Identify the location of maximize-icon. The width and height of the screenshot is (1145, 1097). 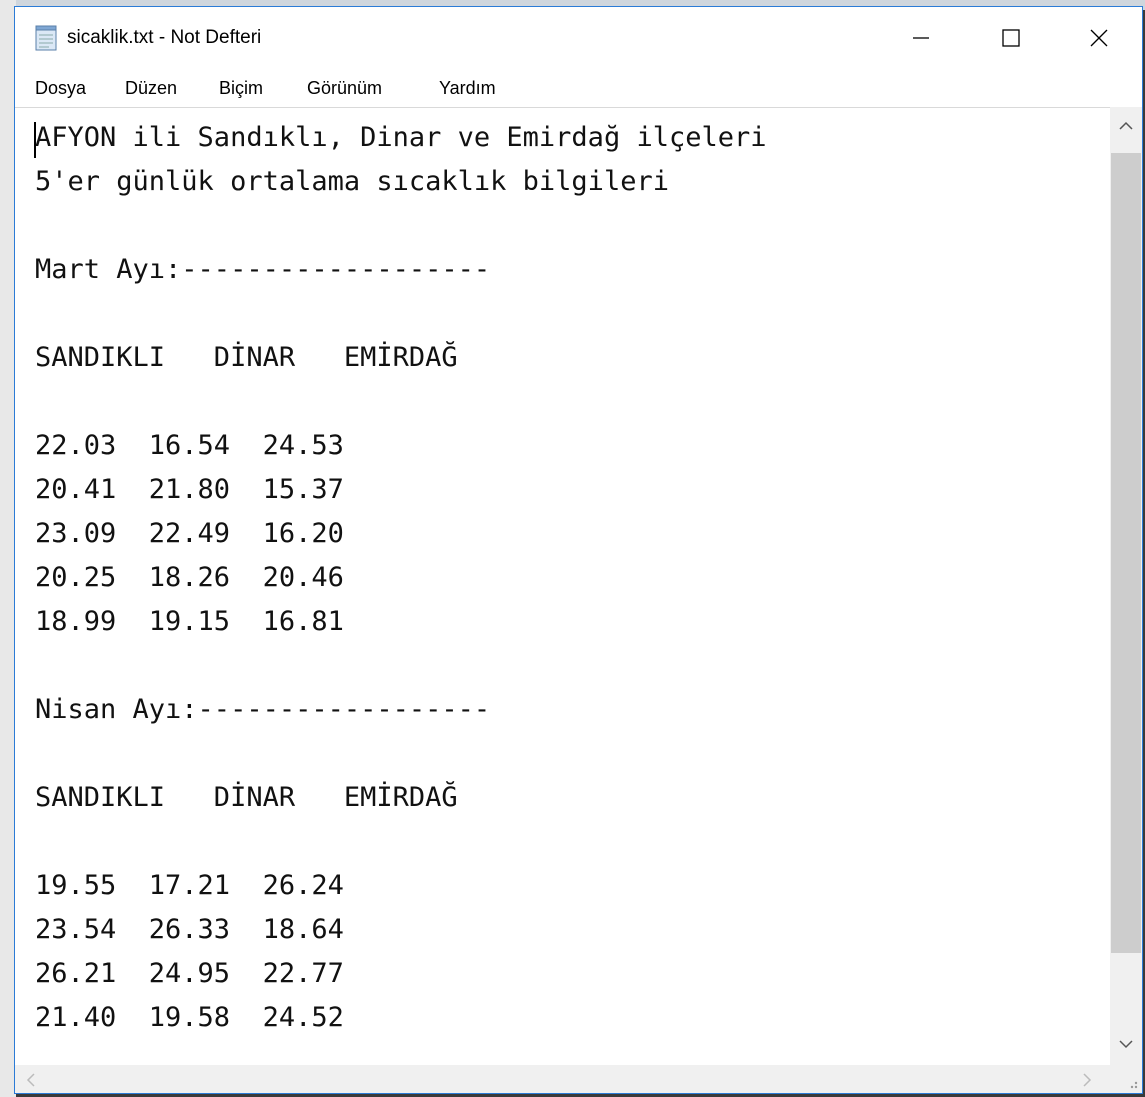
(1011, 38).